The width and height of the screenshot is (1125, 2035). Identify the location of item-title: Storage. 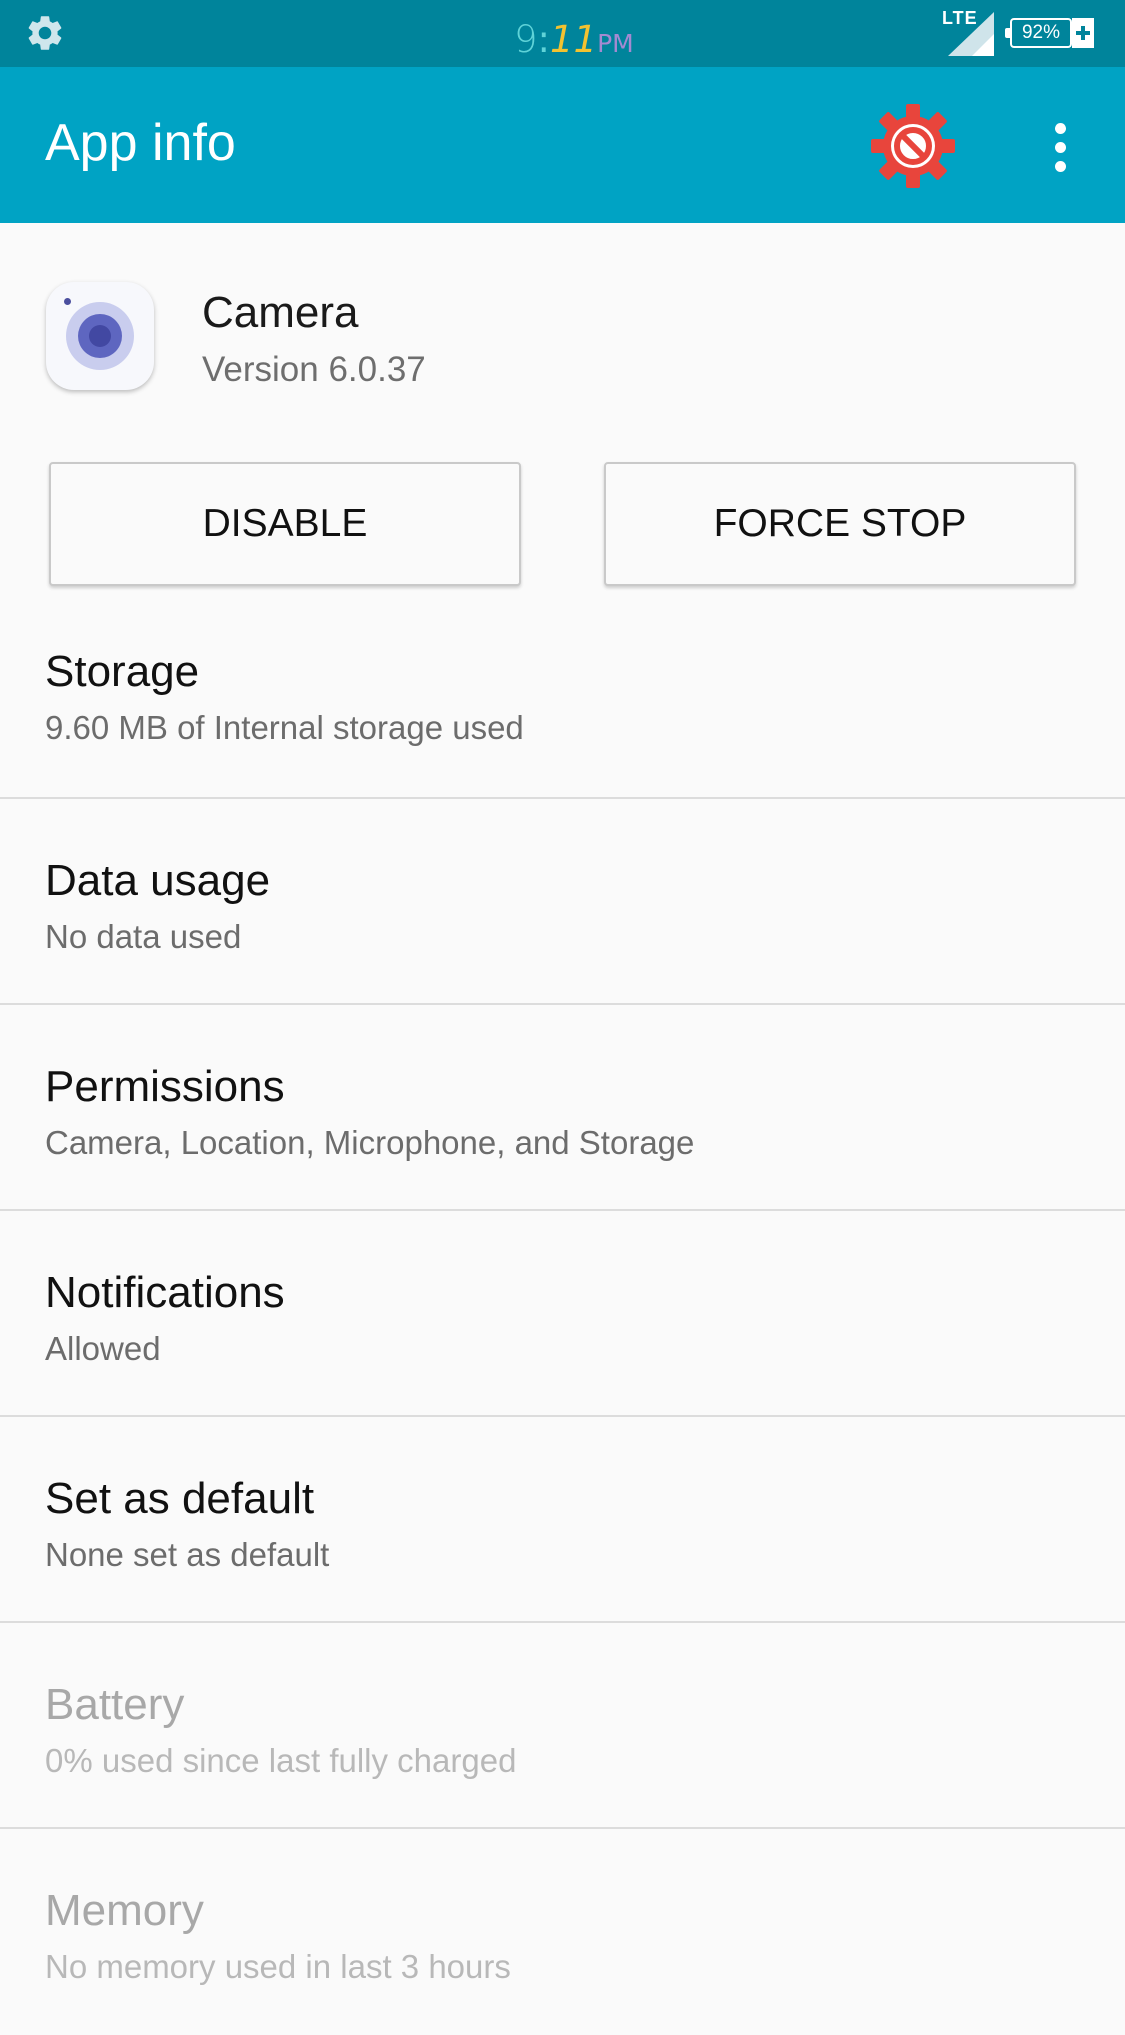
(122, 671).